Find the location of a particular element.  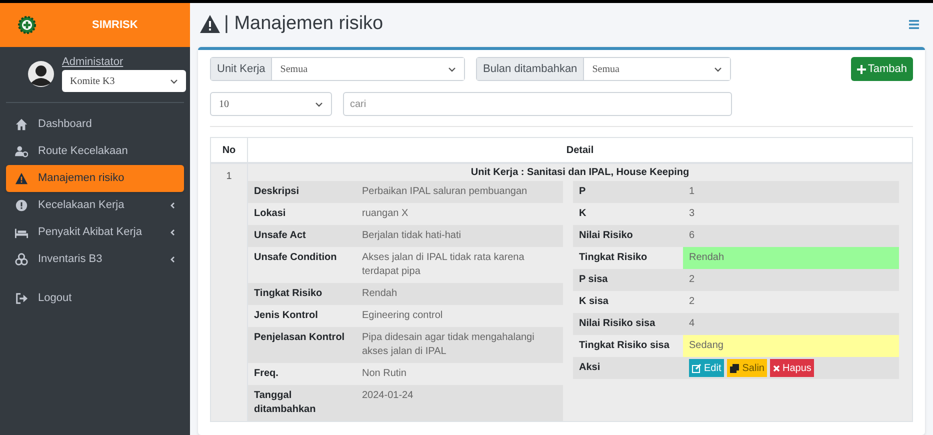

field-value: 4 is located at coordinates (692, 324).